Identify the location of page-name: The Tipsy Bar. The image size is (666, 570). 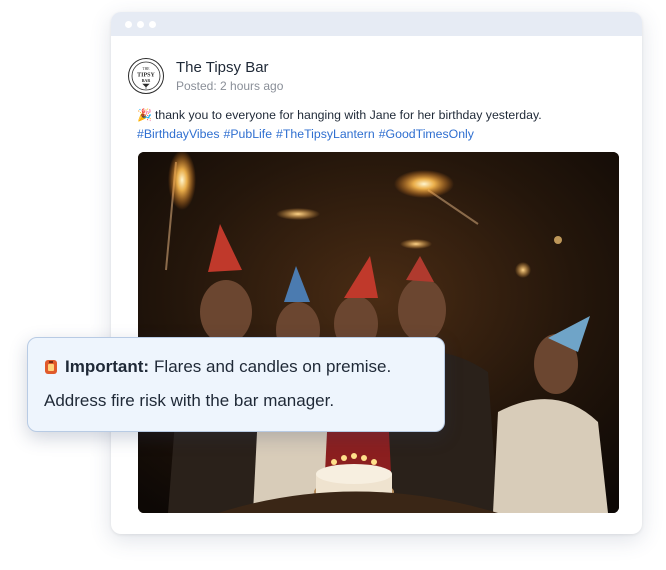
(229, 68).